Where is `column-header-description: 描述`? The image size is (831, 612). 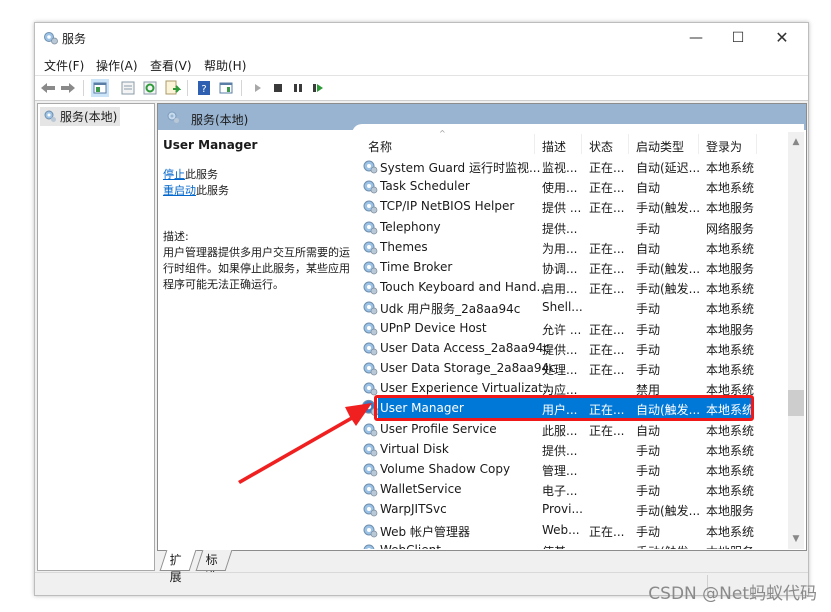
column-header-description: 描述 is located at coordinates (554, 146).